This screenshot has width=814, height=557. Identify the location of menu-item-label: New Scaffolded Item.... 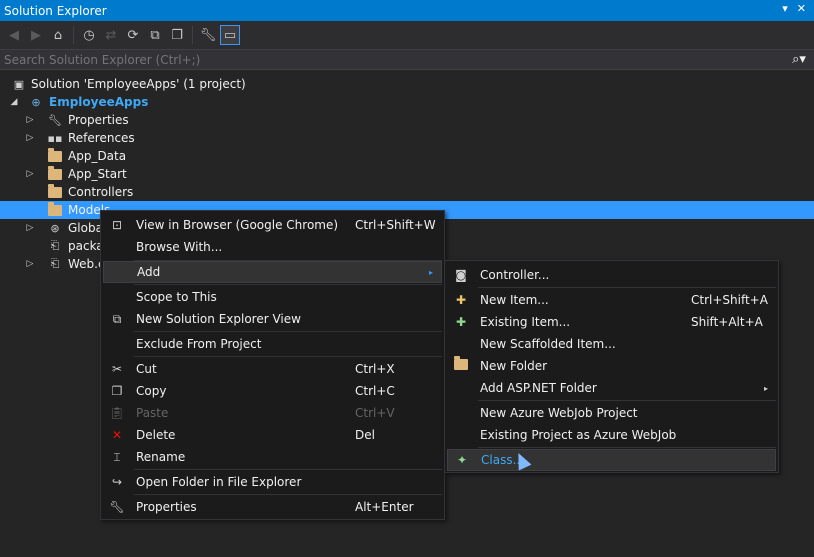
(548, 344).